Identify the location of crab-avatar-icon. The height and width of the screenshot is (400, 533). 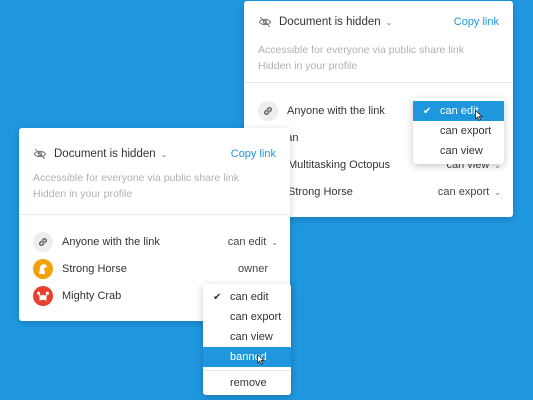
(43, 296).